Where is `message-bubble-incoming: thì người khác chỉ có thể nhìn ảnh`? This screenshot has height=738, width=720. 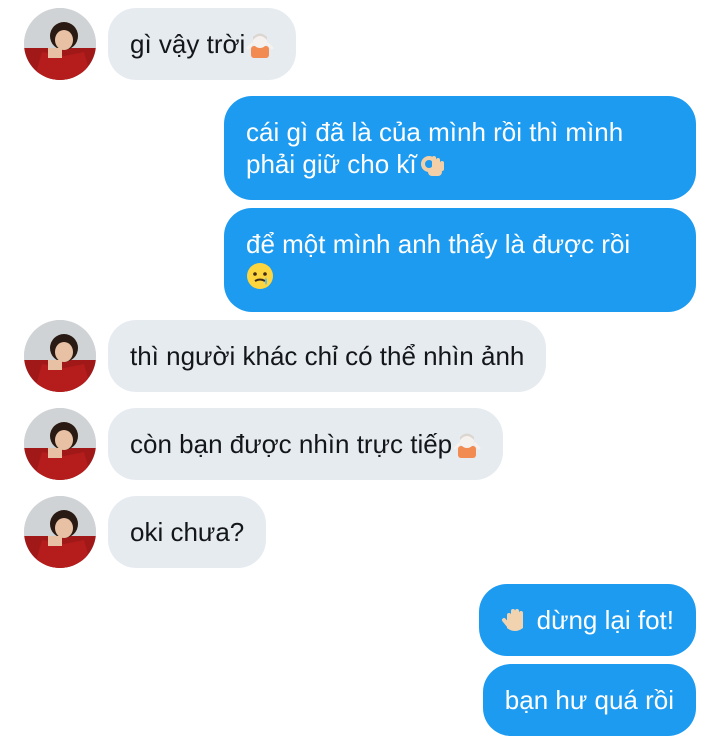 message-bubble-incoming: thì người khác chỉ có thể nhìn ảnh is located at coordinates (327, 356).